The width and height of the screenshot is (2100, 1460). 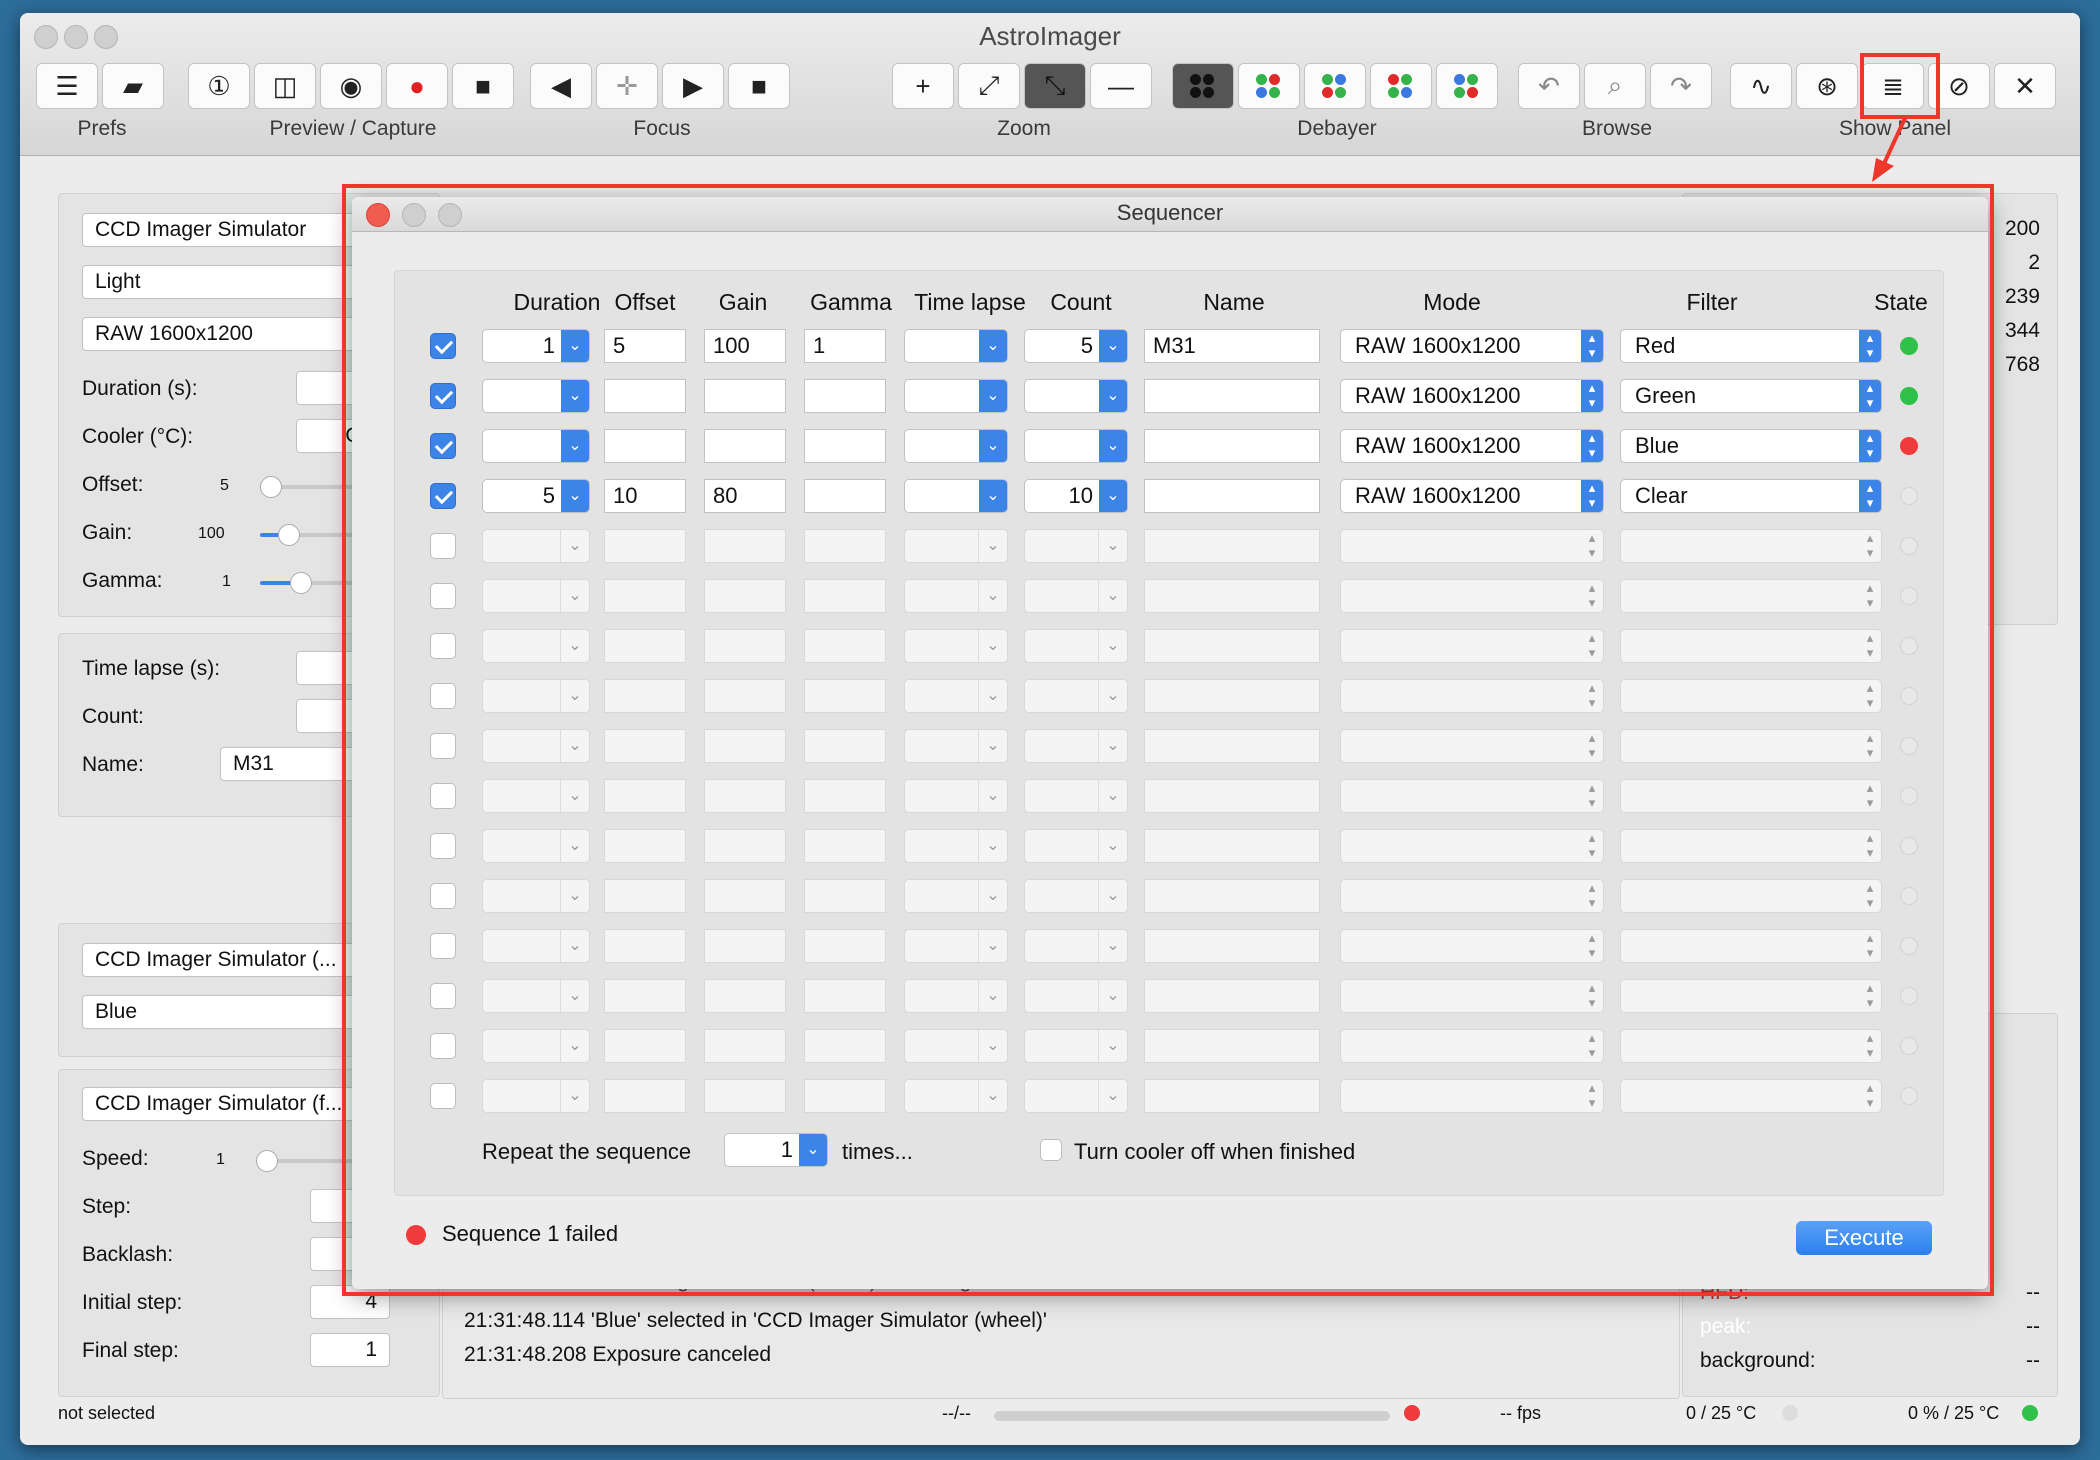 I want to click on focus-in-icon: ◀, so click(x=561, y=86).